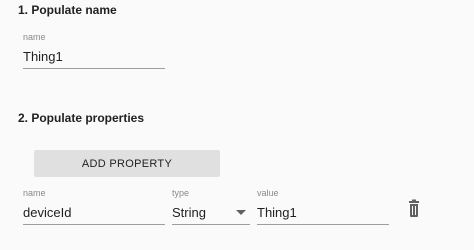  Describe the element at coordinates (323, 224) in the screenshot. I see `property-value-underline` at that location.